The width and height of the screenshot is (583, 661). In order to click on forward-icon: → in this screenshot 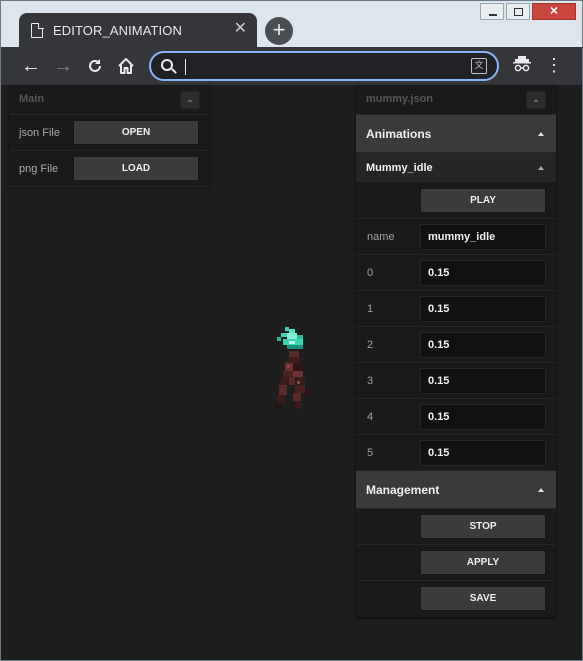, I will do `click(63, 66)`.